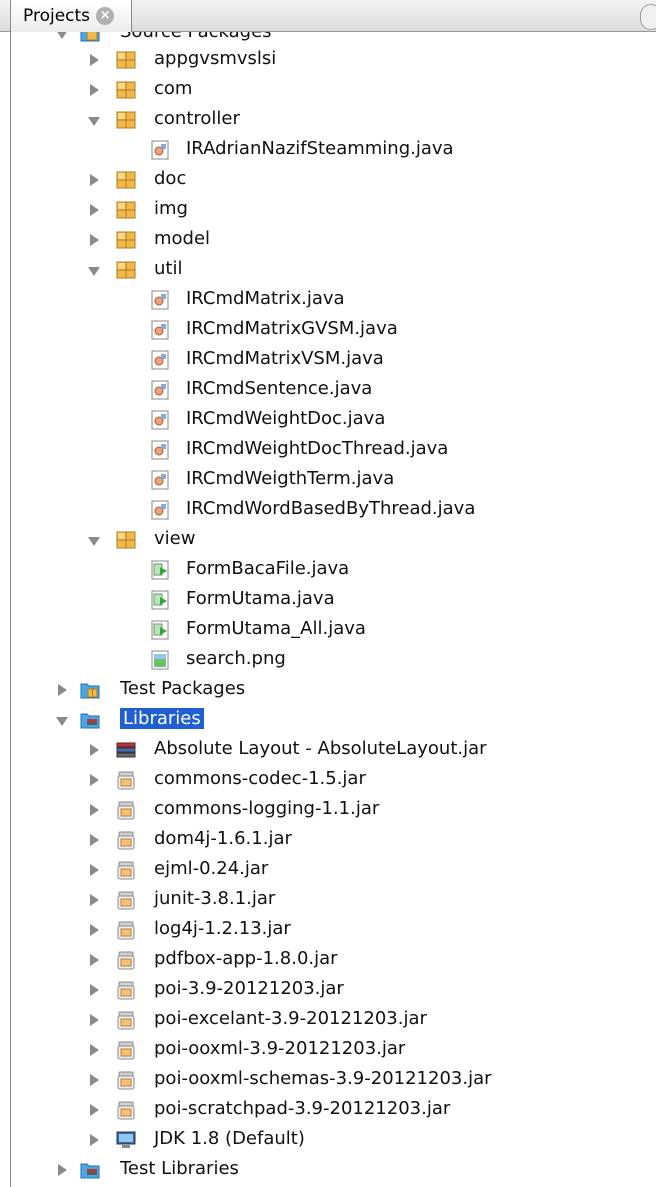 The height and width of the screenshot is (1187, 656). What do you see at coordinates (328, 660) in the screenshot?
I see `tree-node: search.png` at bounding box center [328, 660].